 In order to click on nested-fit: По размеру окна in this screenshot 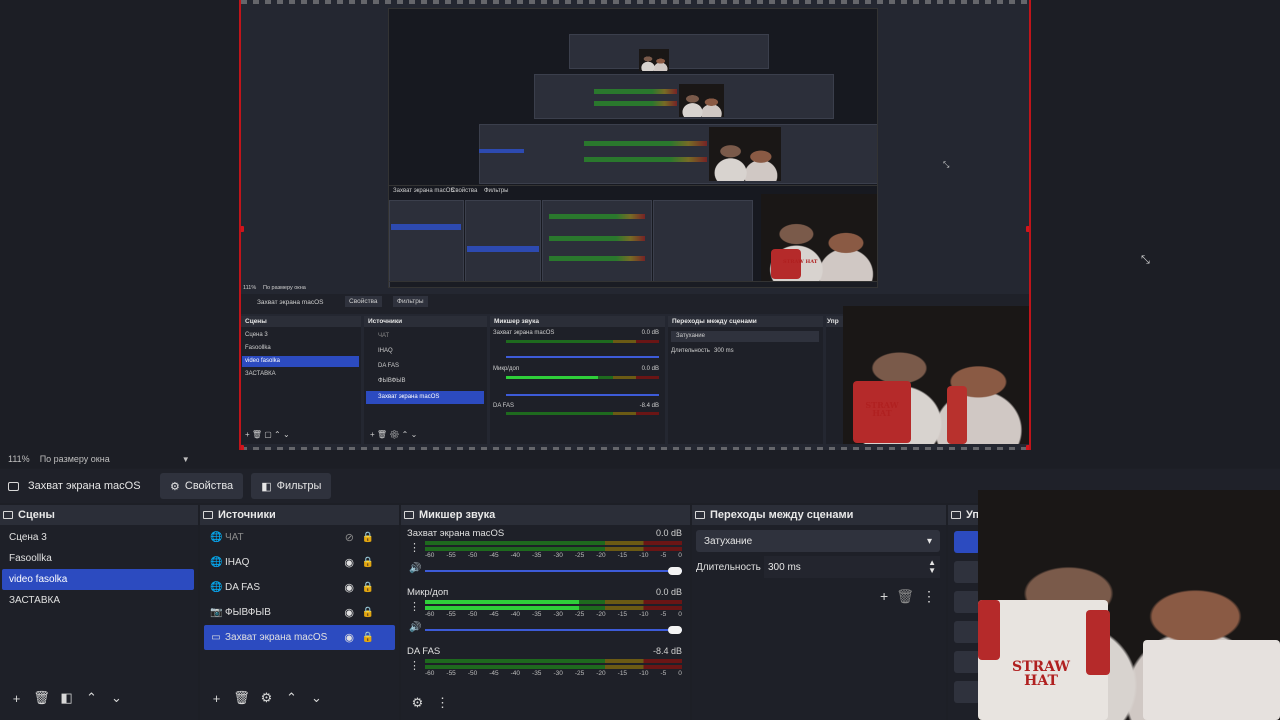, I will do `click(284, 288)`.